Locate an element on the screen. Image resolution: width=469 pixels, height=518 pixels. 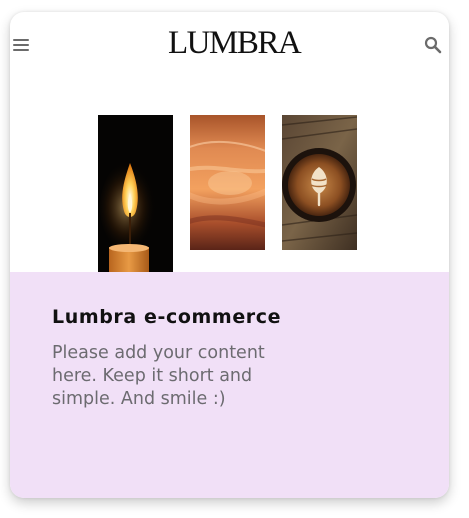
hamburger-menu-icon is located at coordinates (21, 45).